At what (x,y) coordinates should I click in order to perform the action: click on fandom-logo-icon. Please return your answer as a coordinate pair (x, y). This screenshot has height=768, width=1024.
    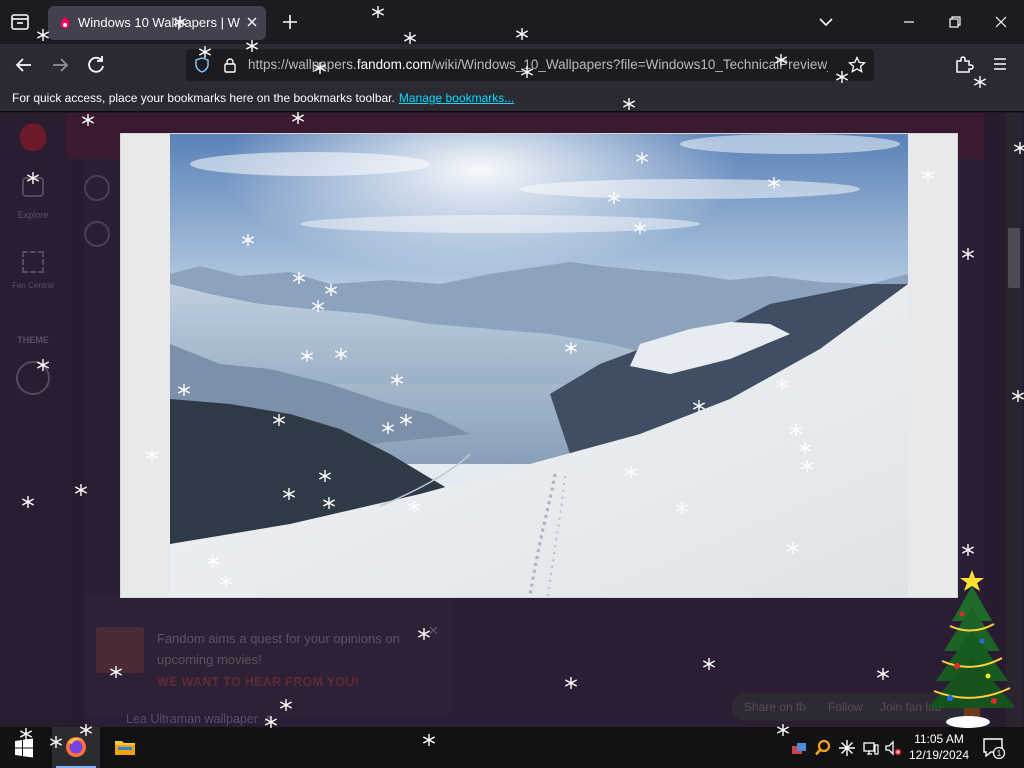
    Looking at the image, I should click on (33, 137).